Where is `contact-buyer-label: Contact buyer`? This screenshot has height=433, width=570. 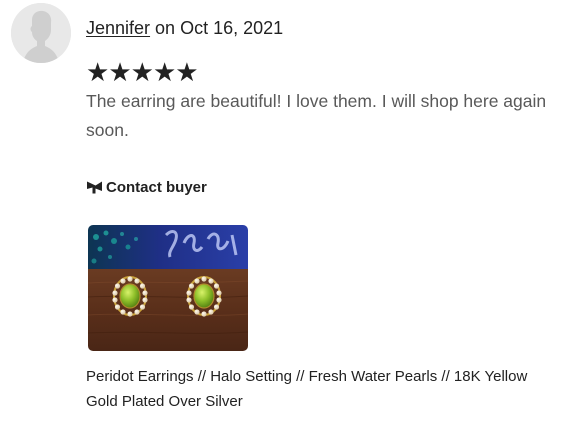
contact-buyer-label: Contact buyer is located at coordinates (156, 187).